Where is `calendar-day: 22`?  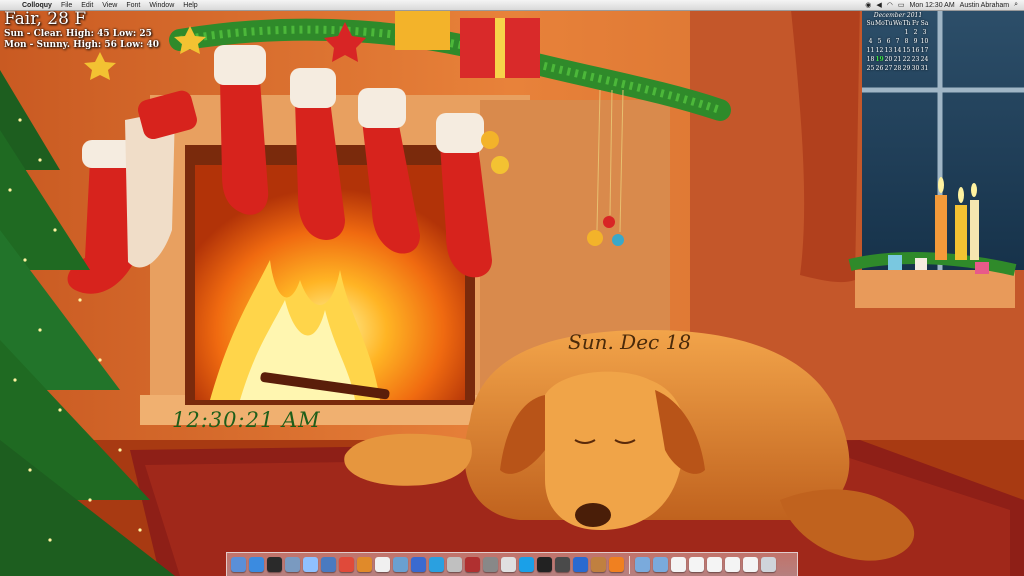 calendar-day: 22 is located at coordinates (906, 59).